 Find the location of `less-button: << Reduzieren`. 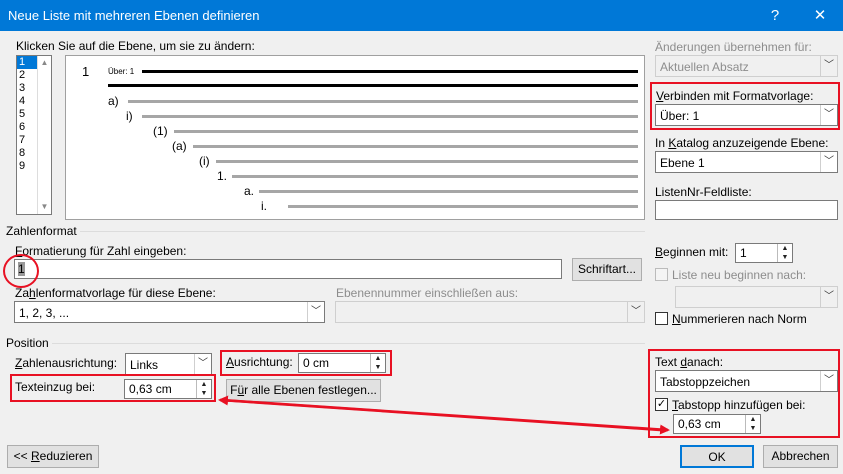

less-button: << Reduzieren is located at coordinates (53, 456).